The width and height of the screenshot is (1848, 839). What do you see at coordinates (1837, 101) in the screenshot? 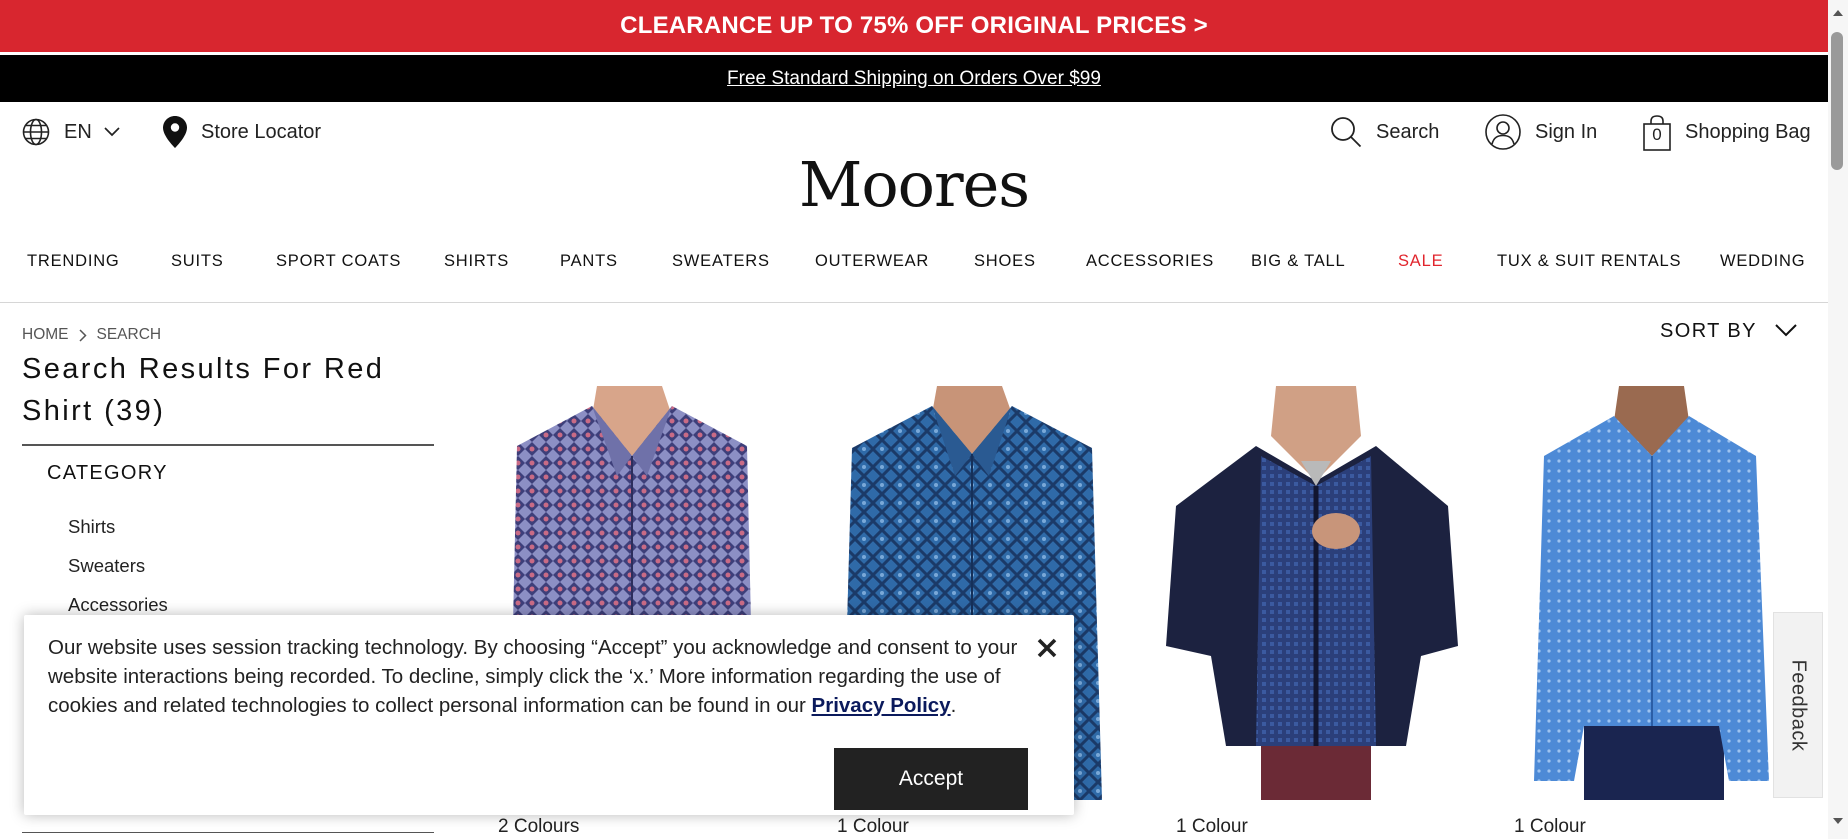
I see `scrollbar-thumb` at bounding box center [1837, 101].